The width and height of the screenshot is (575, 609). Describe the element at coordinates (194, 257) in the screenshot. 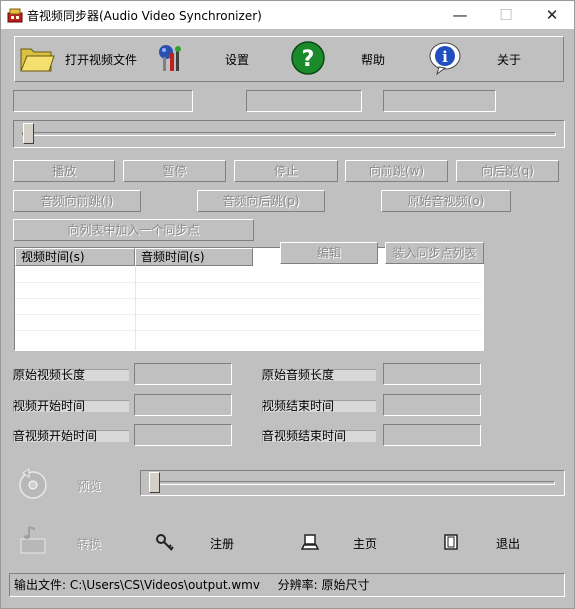

I see `column-audio-time: 音频时间(s)` at that location.